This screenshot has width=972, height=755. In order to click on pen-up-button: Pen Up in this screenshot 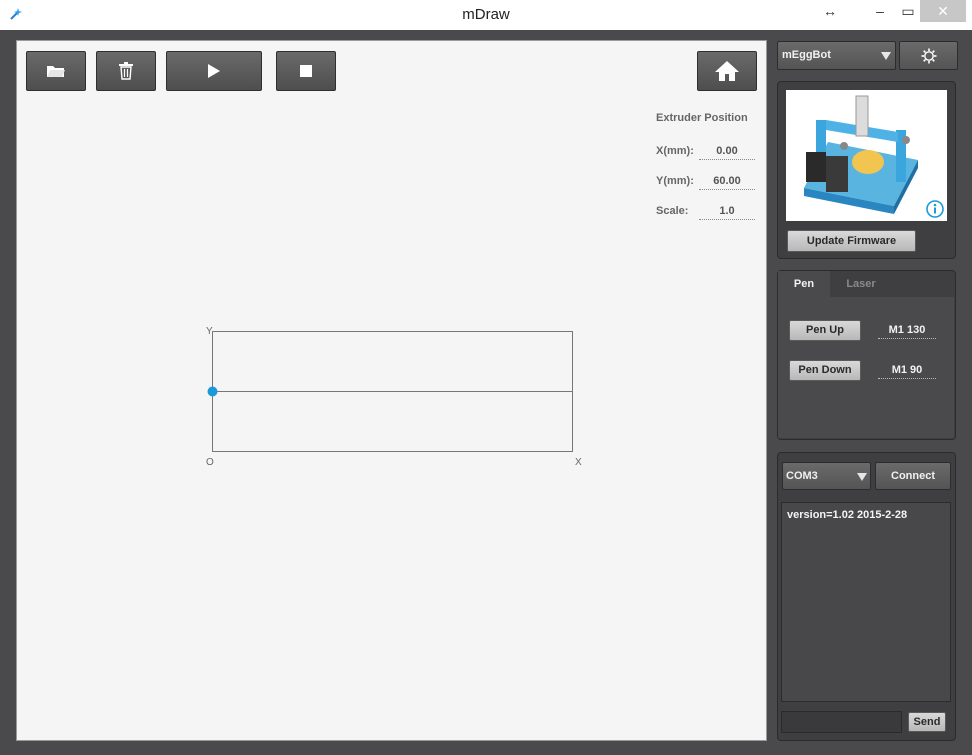, I will do `click(825, 330)`.